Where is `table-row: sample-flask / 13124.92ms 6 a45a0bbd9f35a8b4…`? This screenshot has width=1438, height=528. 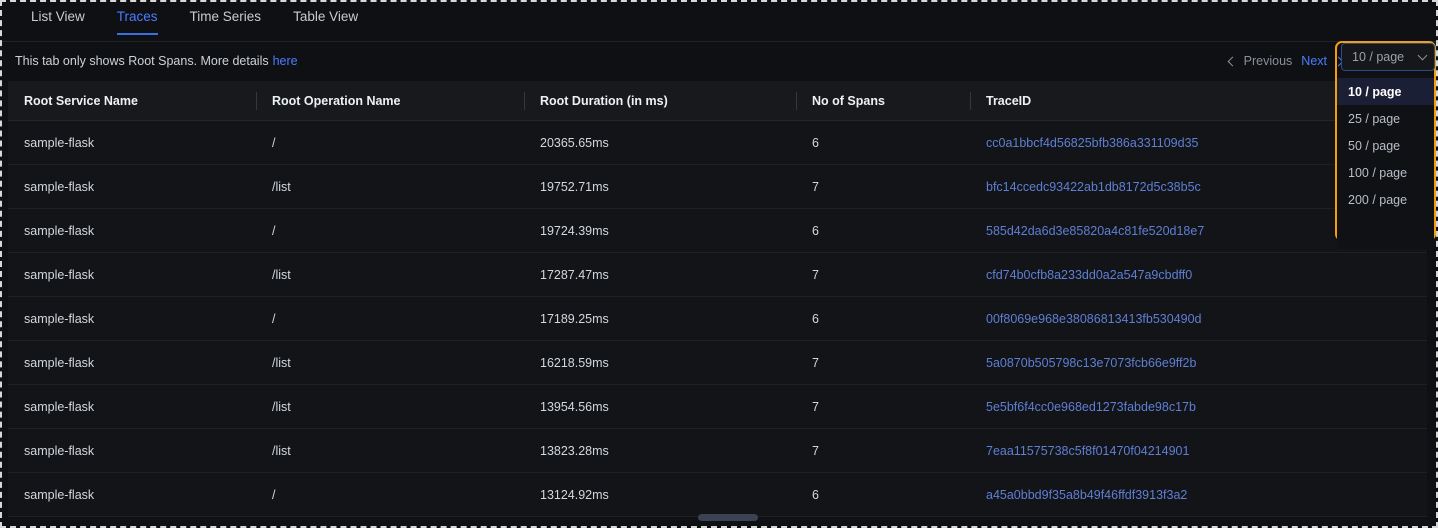
table-row: sample-flask / 13124.92ms 6 a45a0bbd9f35a8b4… is located at coordinates (717, 495).